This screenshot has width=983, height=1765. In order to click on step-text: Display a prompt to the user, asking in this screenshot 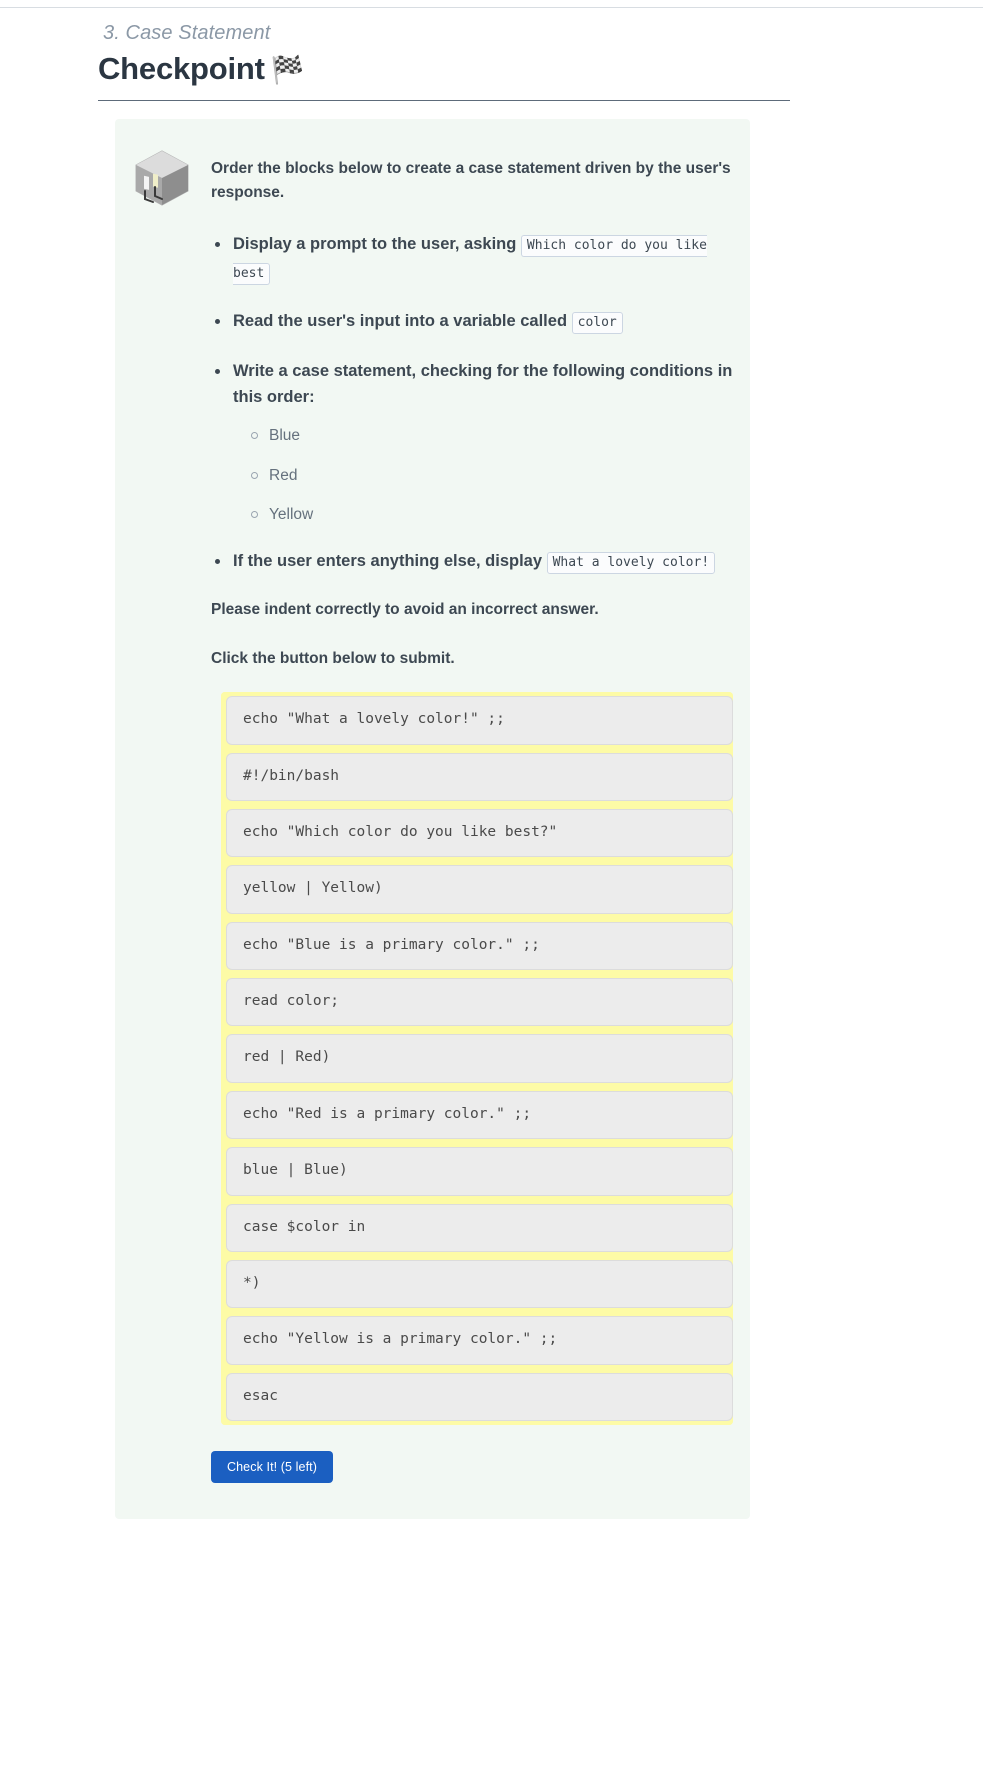, I will do `click(375, 244)`.